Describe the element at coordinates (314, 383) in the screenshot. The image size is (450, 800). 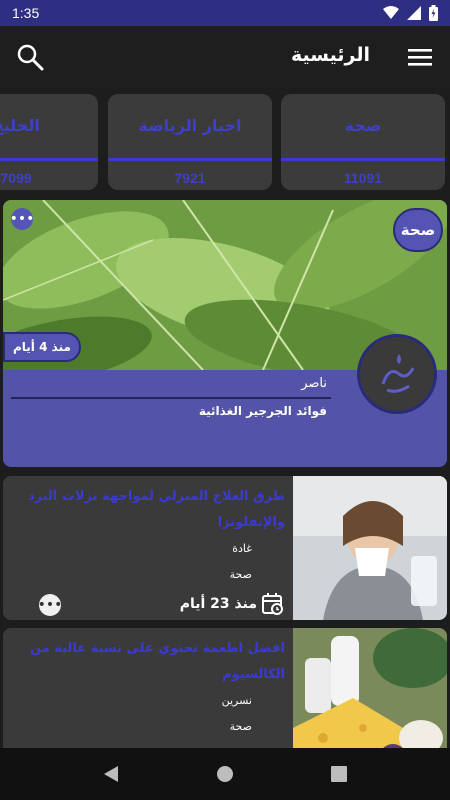
I see `article-author: ناصر` at that location.